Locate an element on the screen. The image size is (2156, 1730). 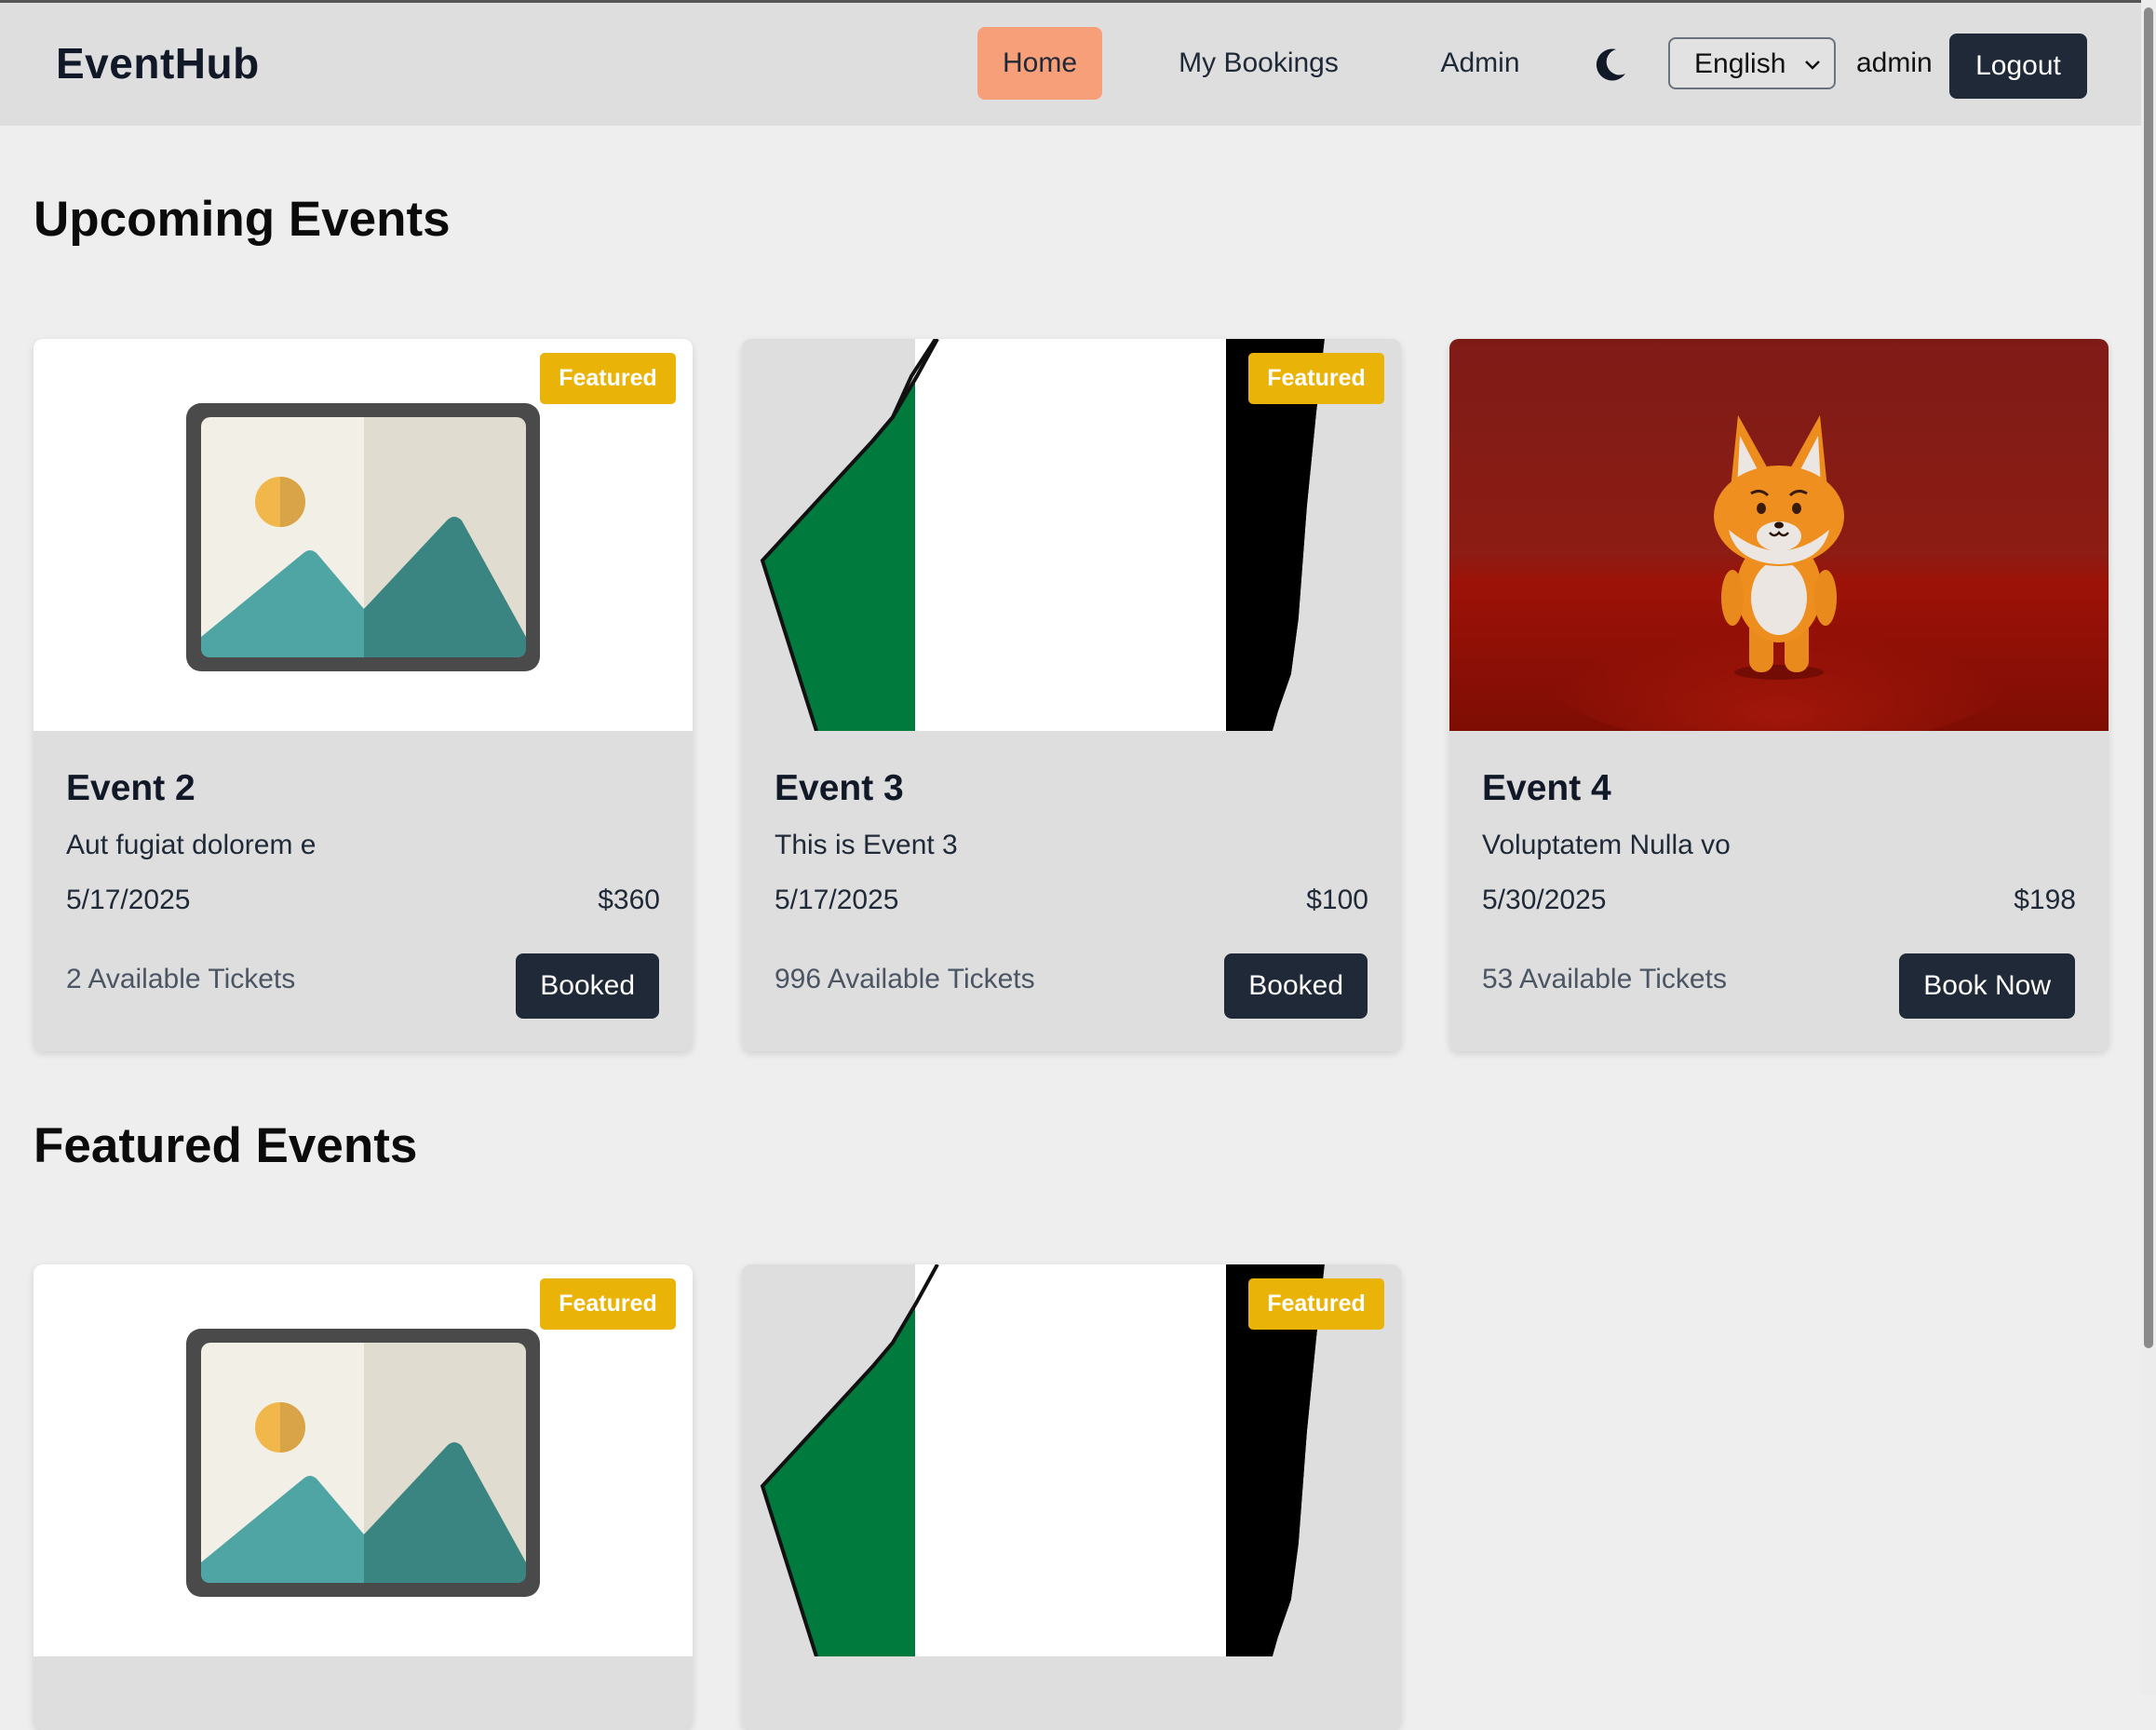
available-tickets: 2 Available Tickets is located at coordinates (181, 979).